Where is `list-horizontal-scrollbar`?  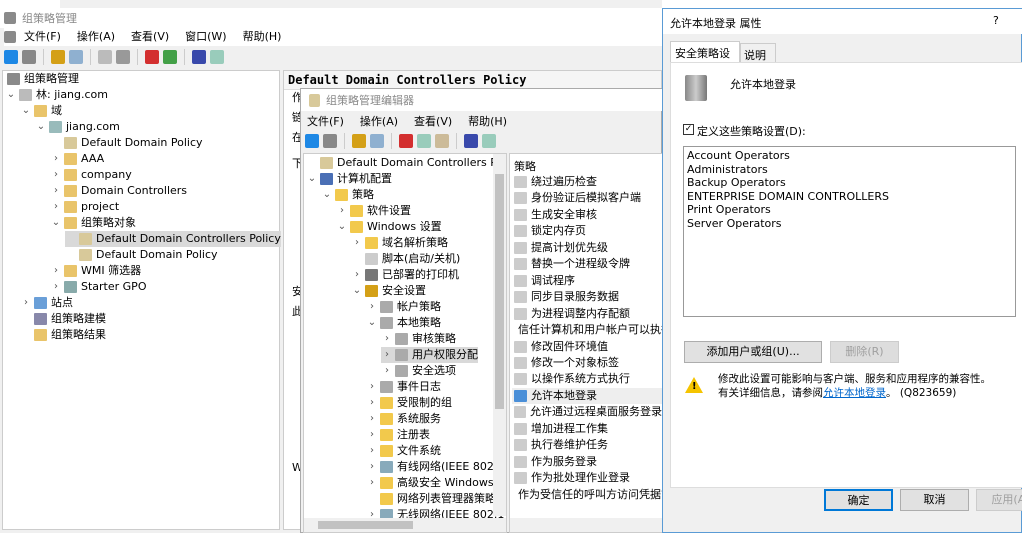 list-horizontal-scrollbar is located at coordinates (586, 525).